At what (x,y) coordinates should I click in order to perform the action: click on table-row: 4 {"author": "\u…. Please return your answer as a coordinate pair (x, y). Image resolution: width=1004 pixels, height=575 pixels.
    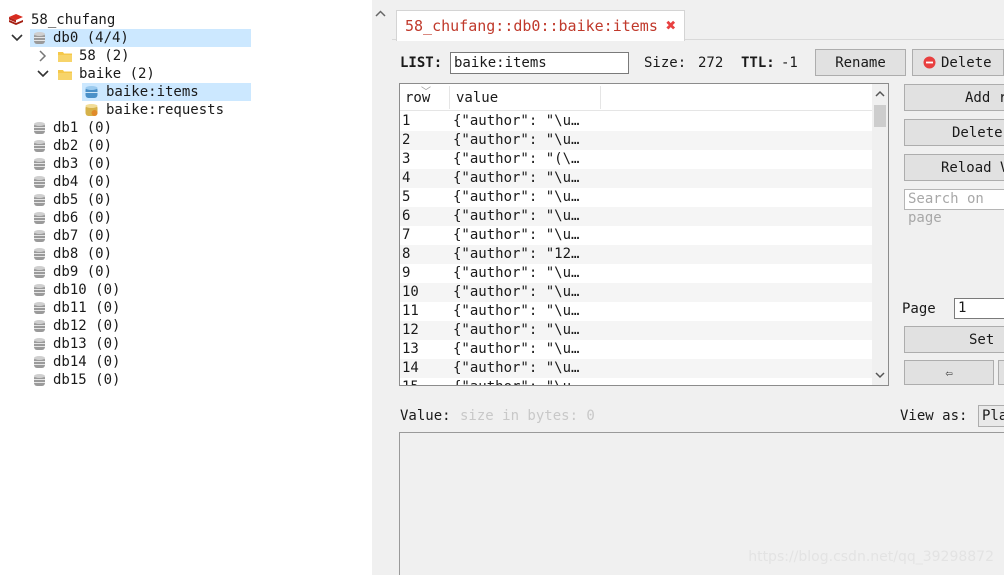
    Looking at the image, I should click on (637, 178).